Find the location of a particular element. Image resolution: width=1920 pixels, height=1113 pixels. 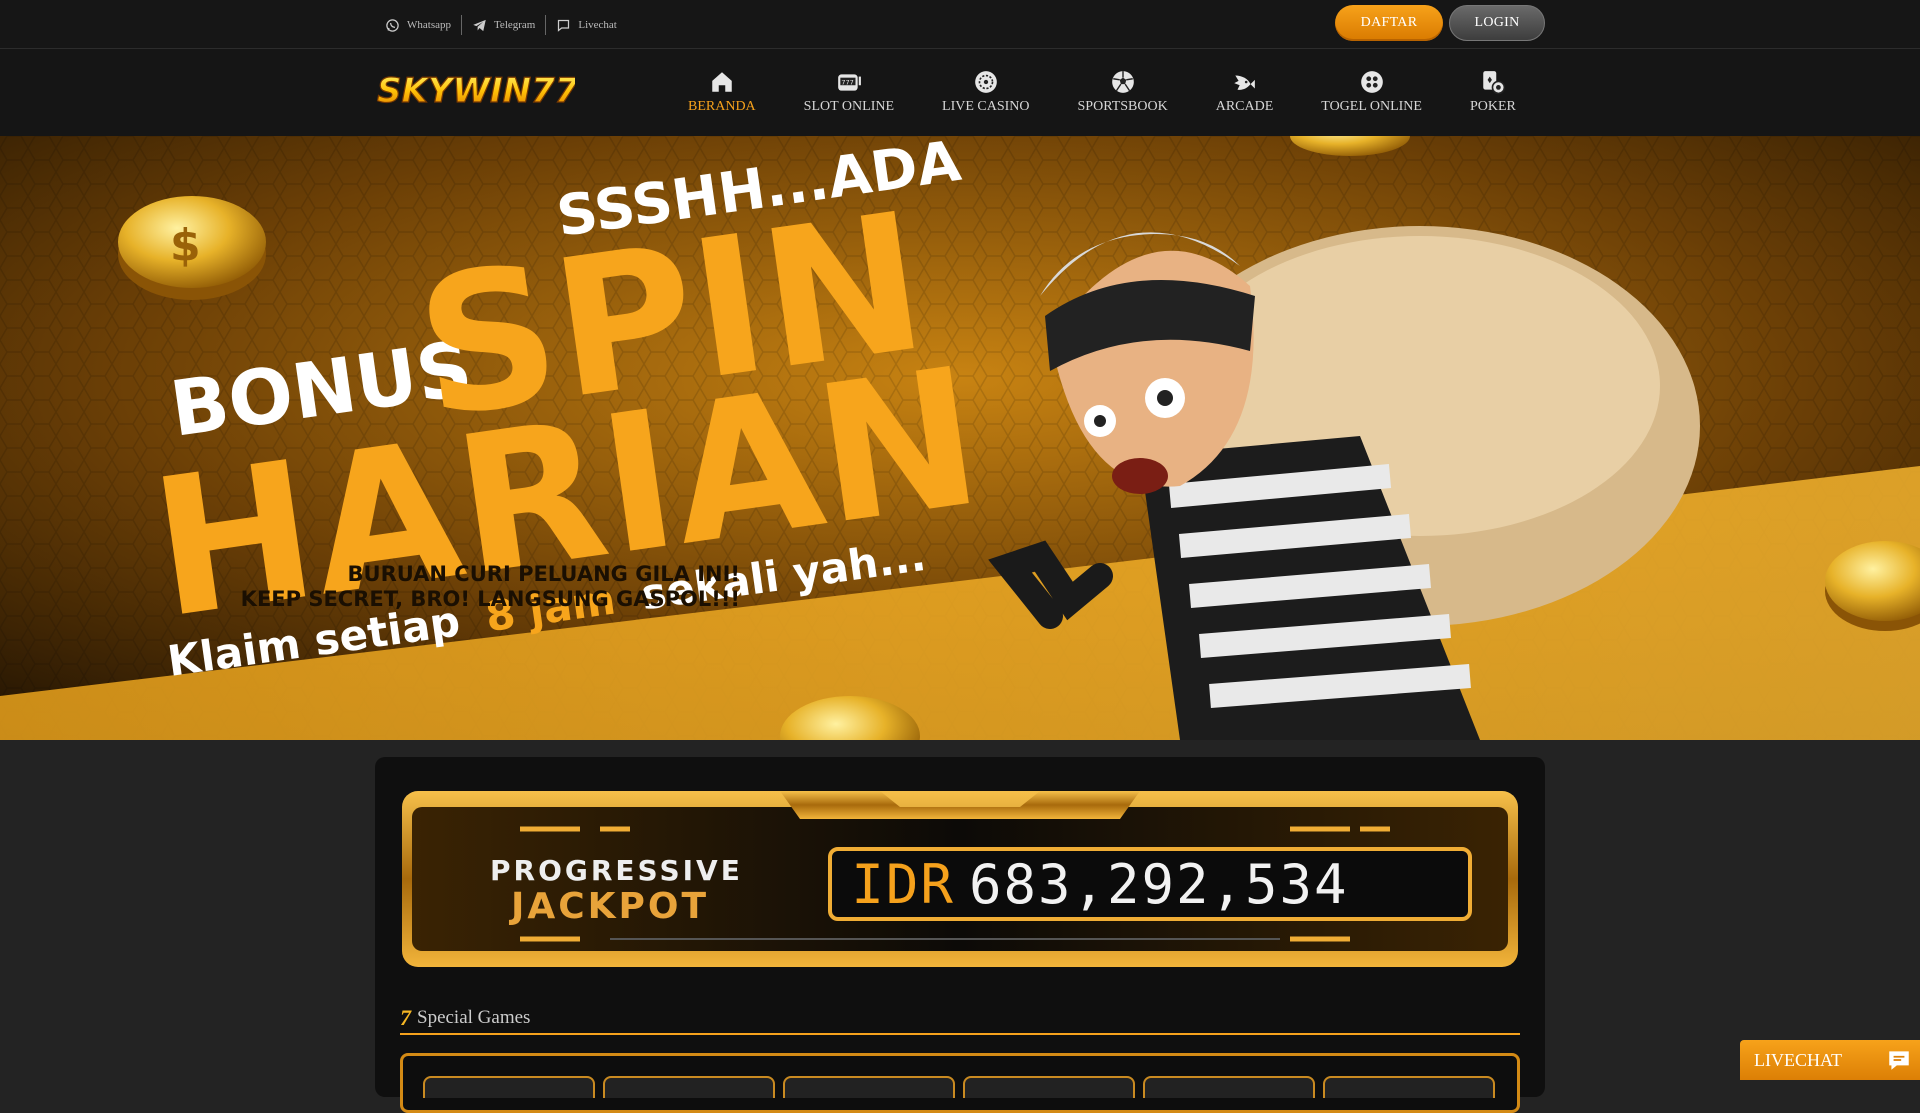

home-icon is located at coordinates (722, 82).